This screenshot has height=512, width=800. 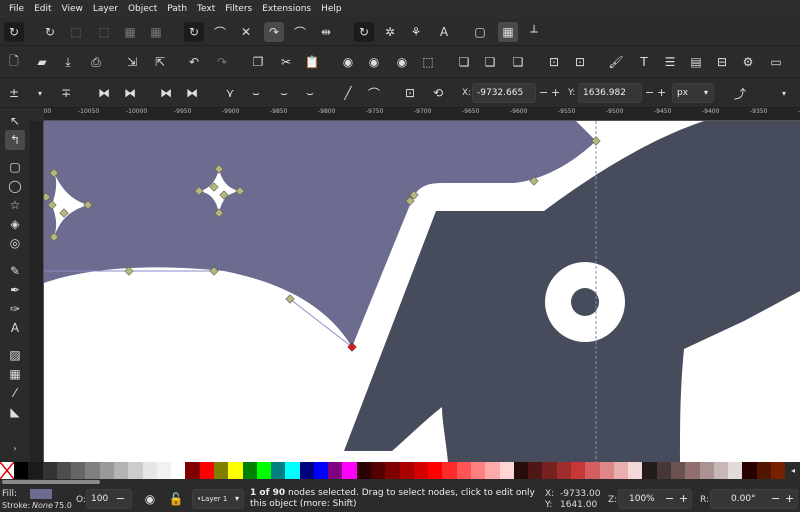 I want to click on insert-node-icon: ±, so click(x=14, y=93).